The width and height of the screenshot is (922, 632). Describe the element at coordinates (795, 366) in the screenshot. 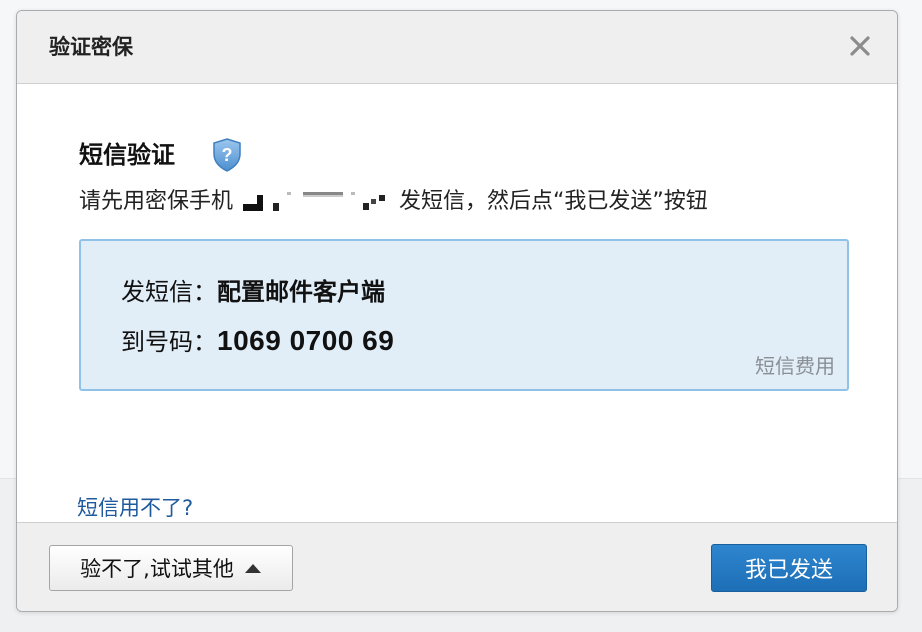

I see `sms-fee-link: 短信费用` at that location.